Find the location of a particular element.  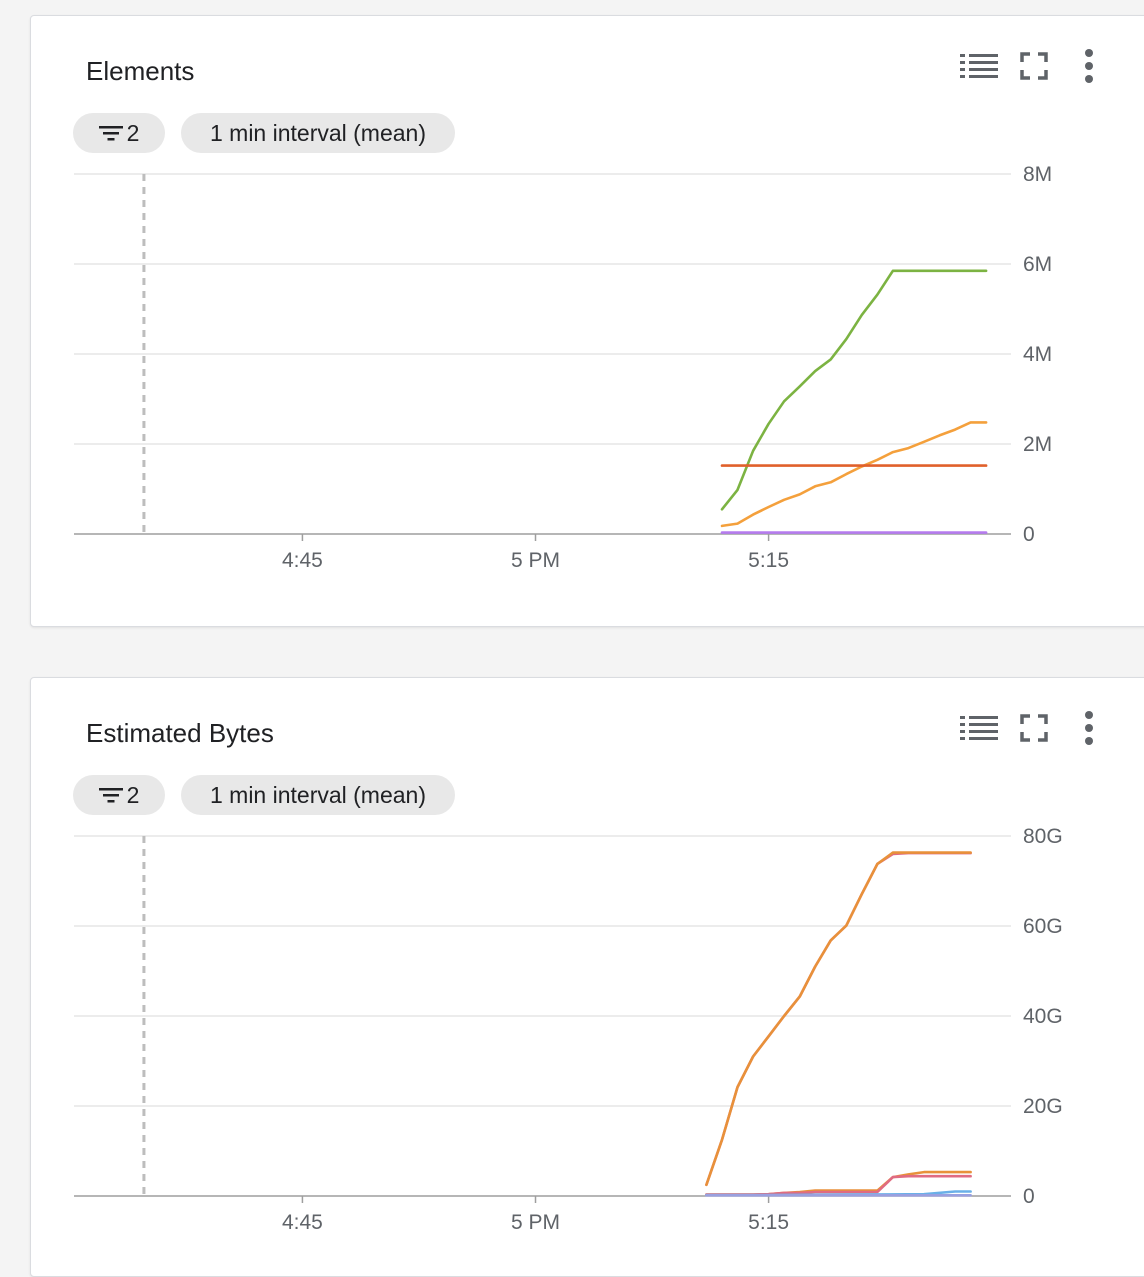

y-tick-label: 6M is located at coordinates (1037, 264).